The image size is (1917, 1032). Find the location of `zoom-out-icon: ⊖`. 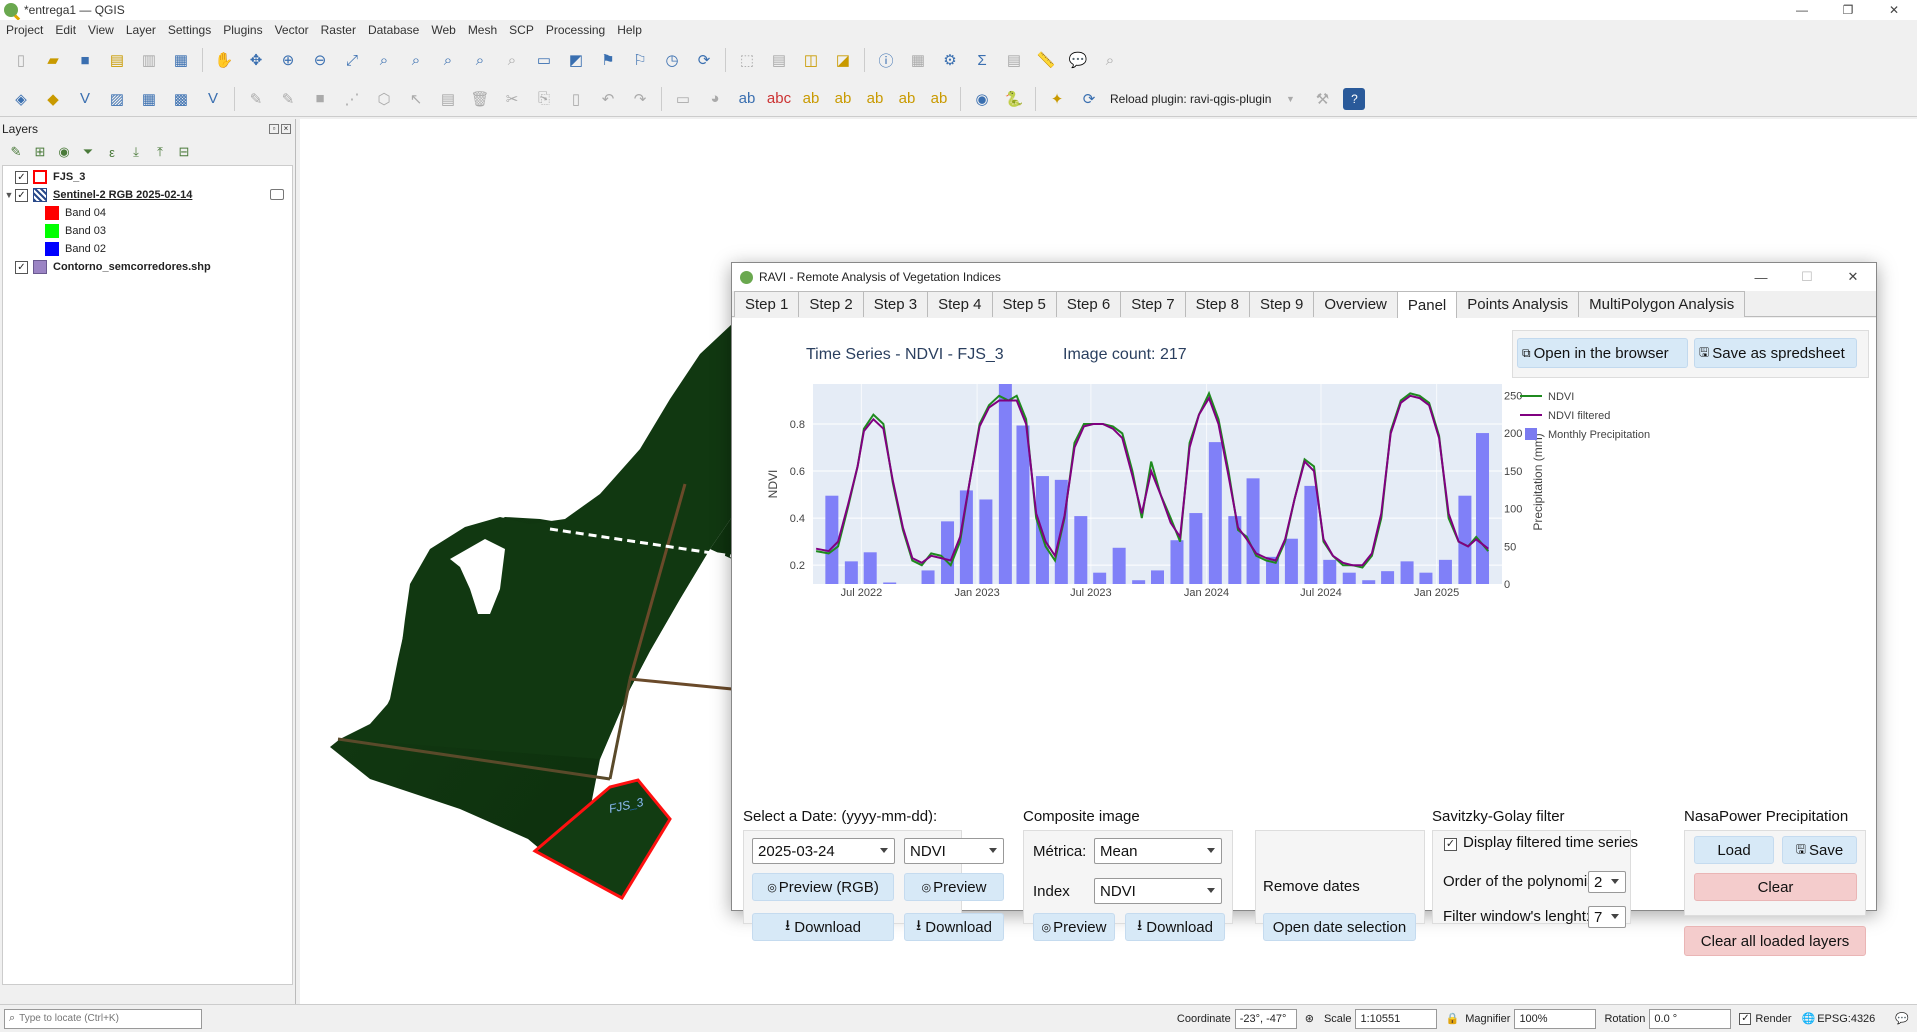

zoom-out-icon: ⊖ is located at coordinates (320, 60).